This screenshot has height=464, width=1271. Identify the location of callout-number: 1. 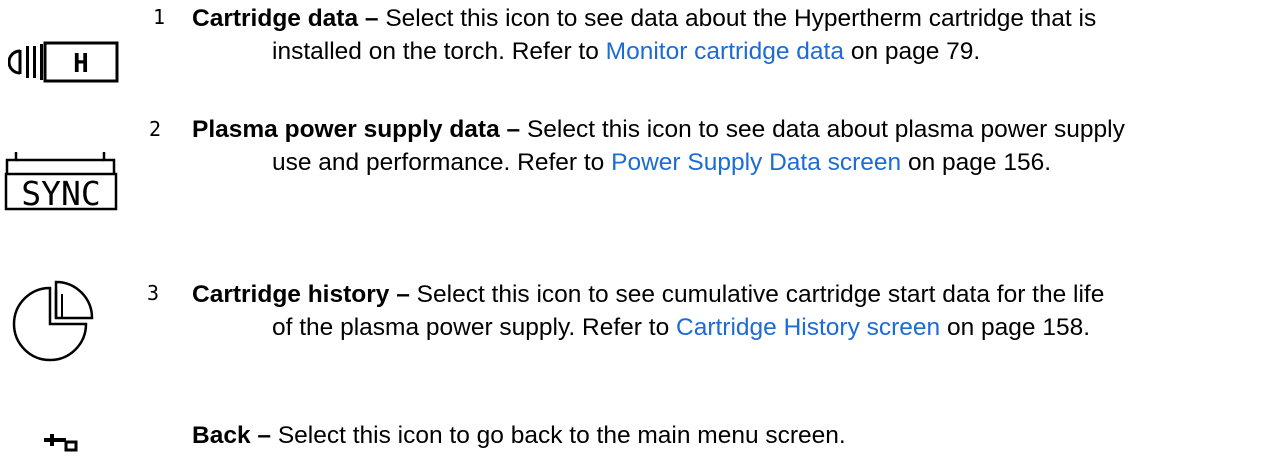
(159, 17).